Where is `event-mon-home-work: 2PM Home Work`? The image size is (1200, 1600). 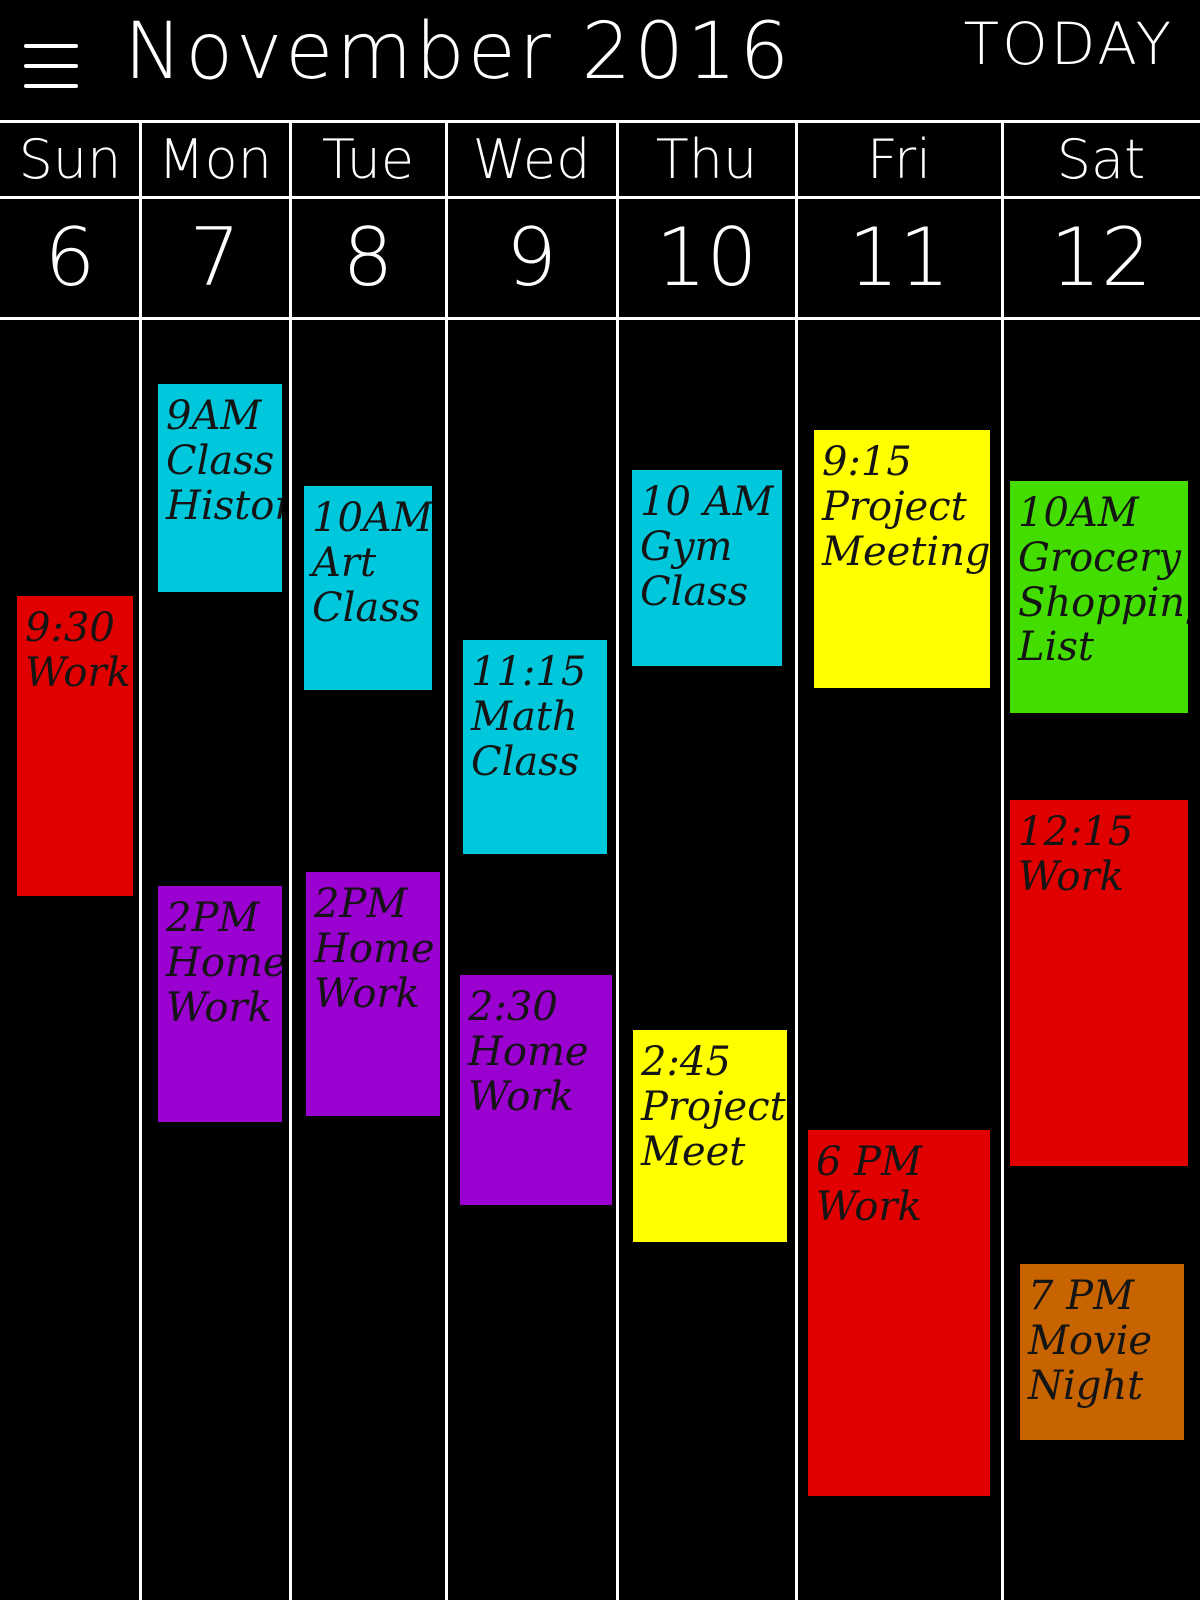 event-mon-home-work: 2PM Home Work is located at coordinates (220, 1004).